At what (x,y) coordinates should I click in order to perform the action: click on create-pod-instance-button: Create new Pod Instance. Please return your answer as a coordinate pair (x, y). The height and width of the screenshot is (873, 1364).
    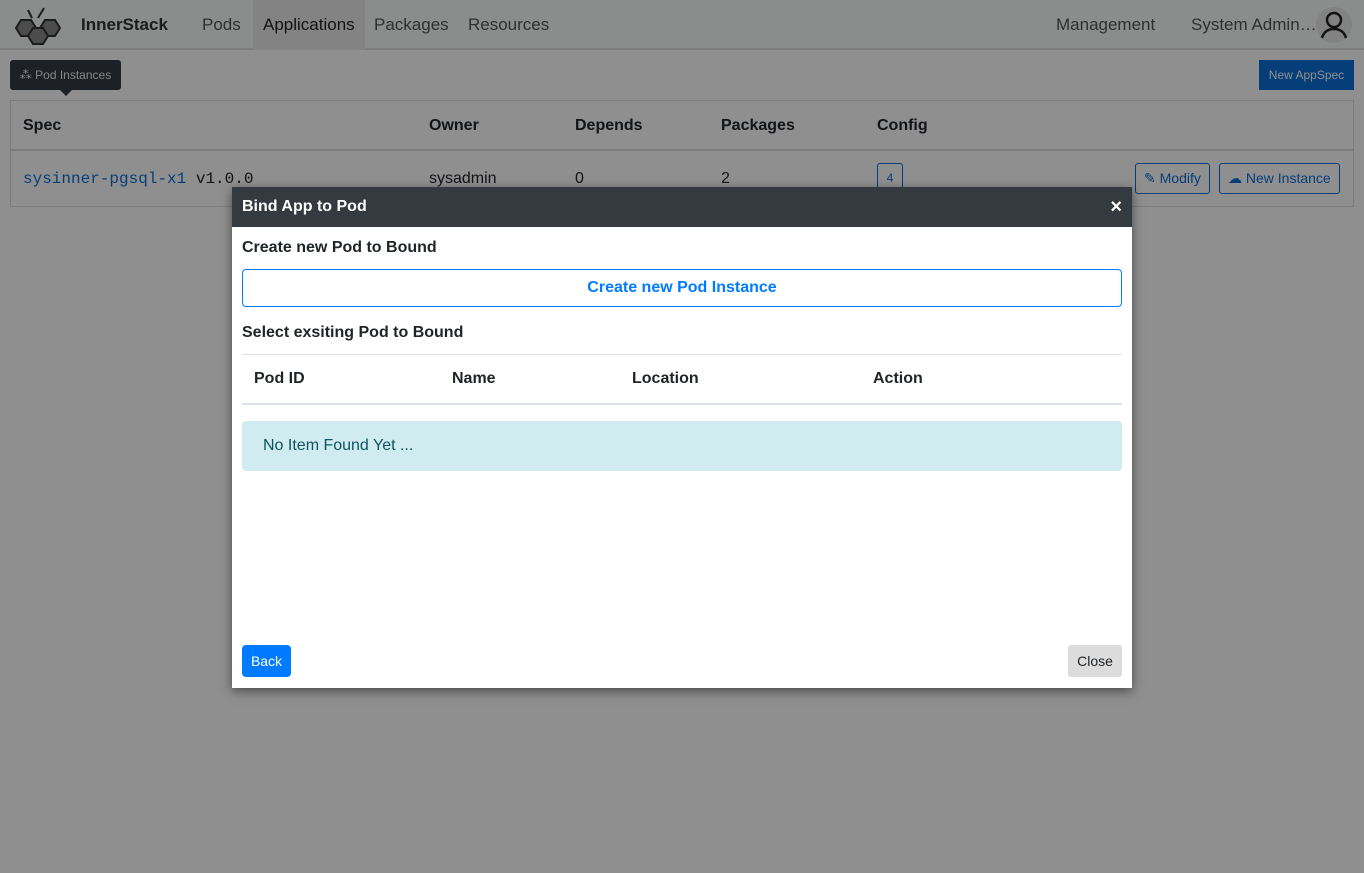
    Looking at the image, I should click on (682, 288).